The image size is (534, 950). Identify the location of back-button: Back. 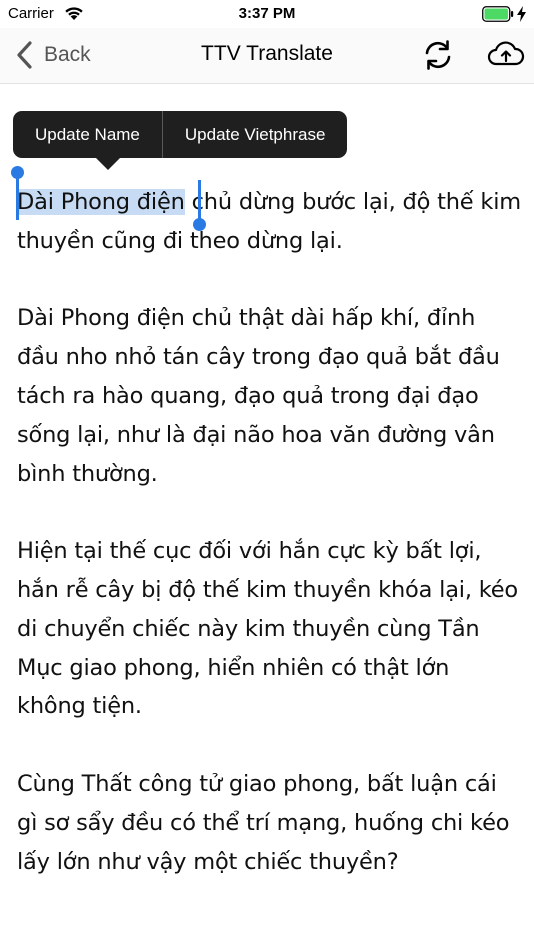
(52, 55).